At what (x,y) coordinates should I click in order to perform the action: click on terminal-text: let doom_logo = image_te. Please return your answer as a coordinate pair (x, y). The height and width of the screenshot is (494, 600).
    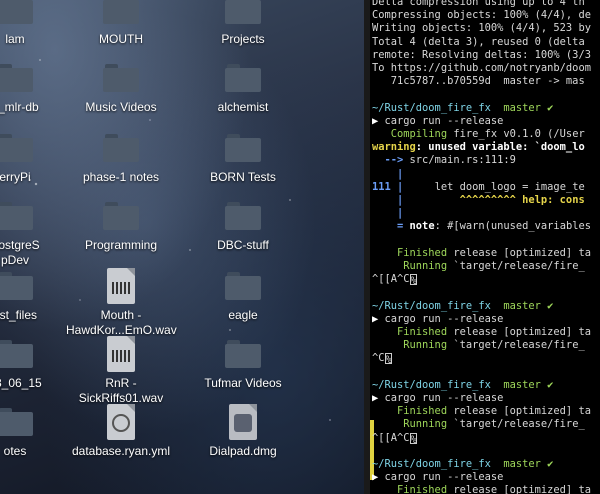
    Looking at the image, I should click on (494, 186).